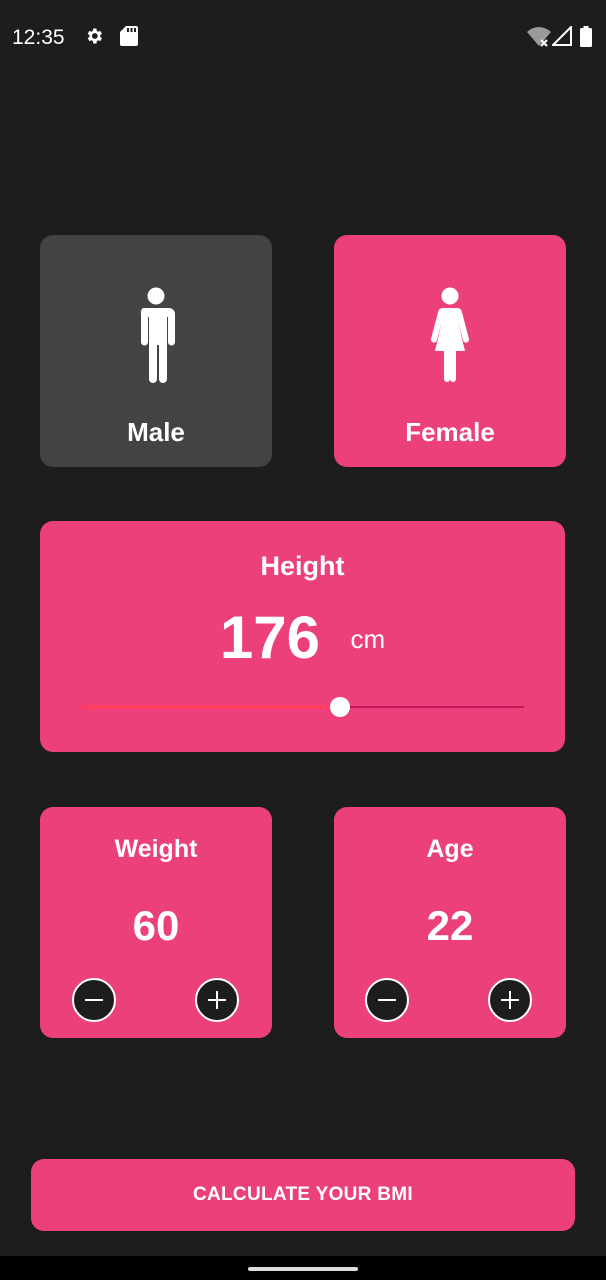  Describe the element at coordinates (94, 36) in the screenshot. I see `settings-gear-icon` at that location.